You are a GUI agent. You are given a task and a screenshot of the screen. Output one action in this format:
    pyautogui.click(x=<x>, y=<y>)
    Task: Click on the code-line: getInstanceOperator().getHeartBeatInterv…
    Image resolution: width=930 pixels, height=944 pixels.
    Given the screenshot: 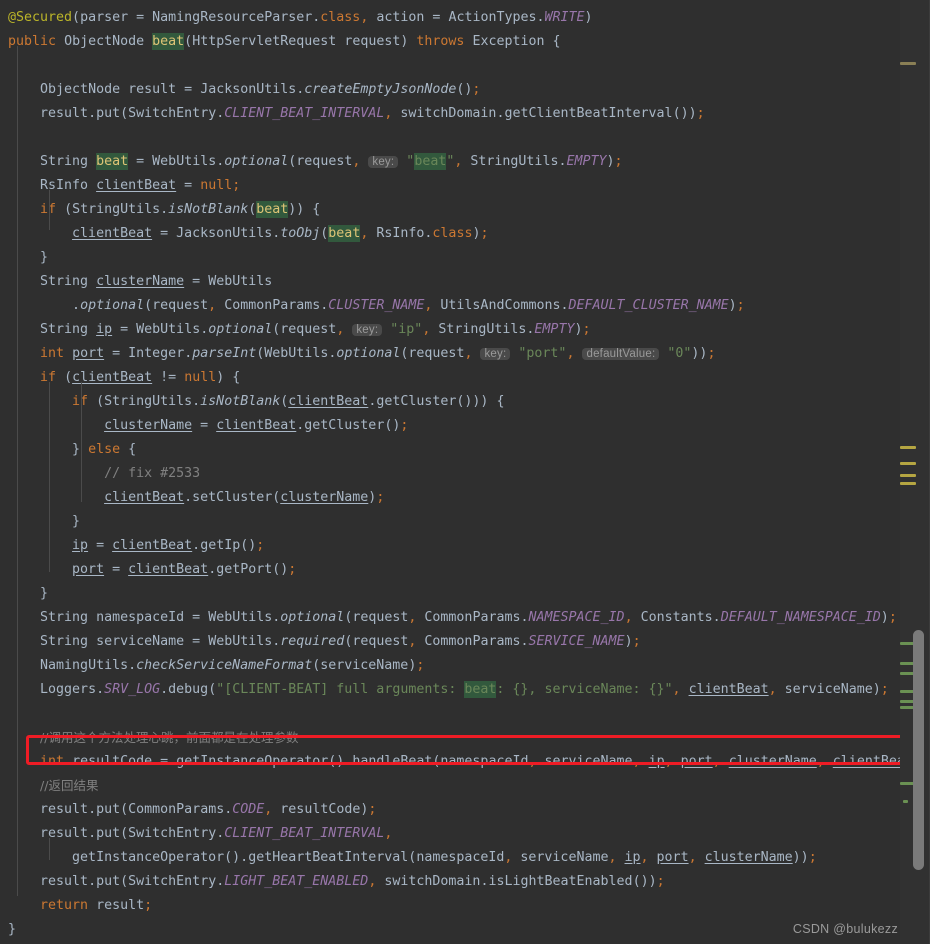 What is the action you would take?
    pyautogui.click(x=450, y=858)
    